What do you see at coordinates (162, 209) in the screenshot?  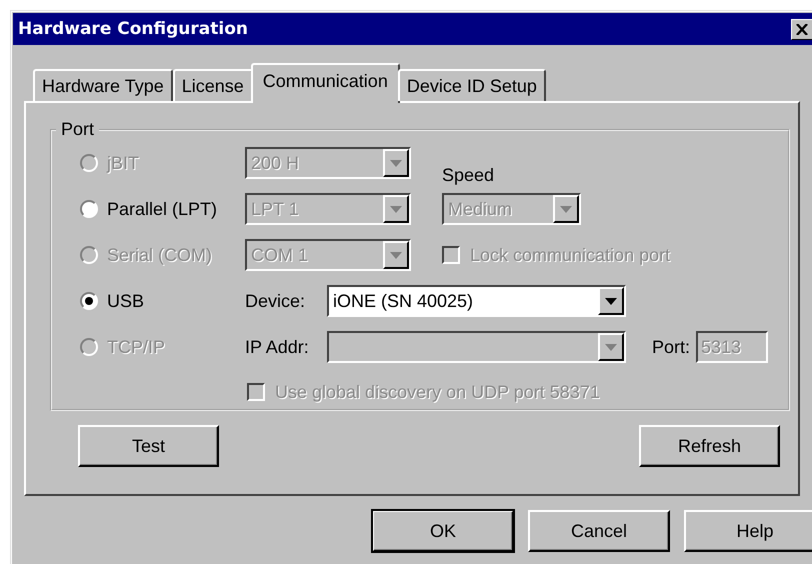 I see `radio-label: Parallel (LPT)` at bounding box center [162, 209].